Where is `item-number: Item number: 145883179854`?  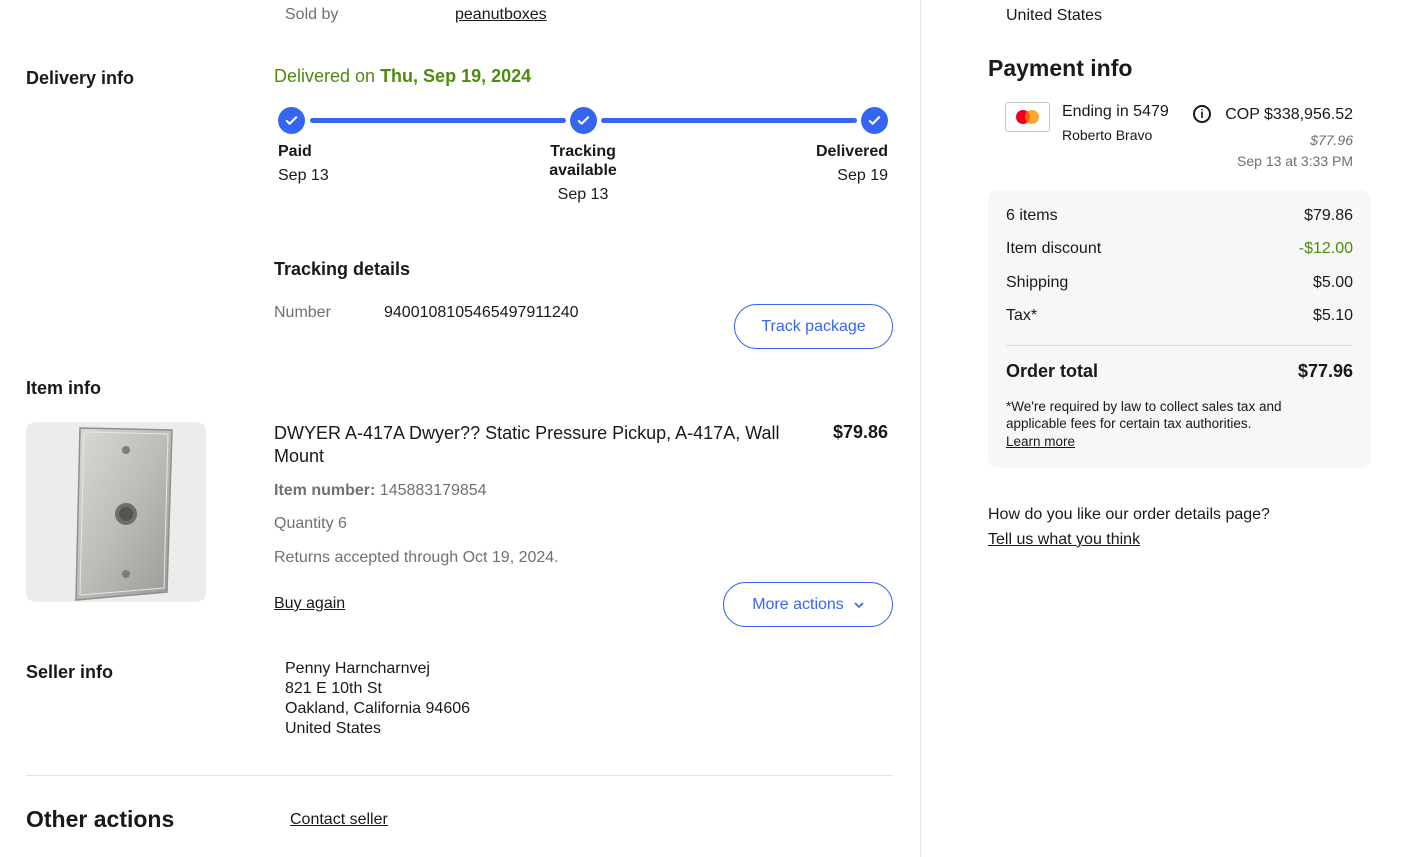 item-number: Item number: 145883179854 is located at coordinates (380, 491).